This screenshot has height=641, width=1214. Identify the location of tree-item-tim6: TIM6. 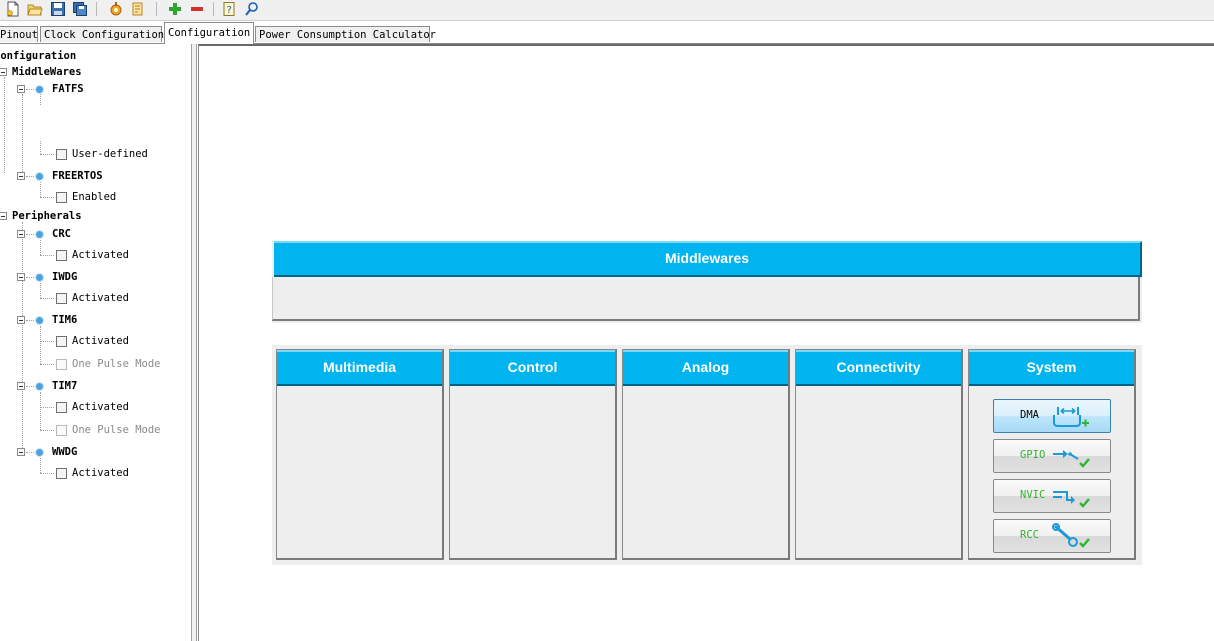
(64, 320).